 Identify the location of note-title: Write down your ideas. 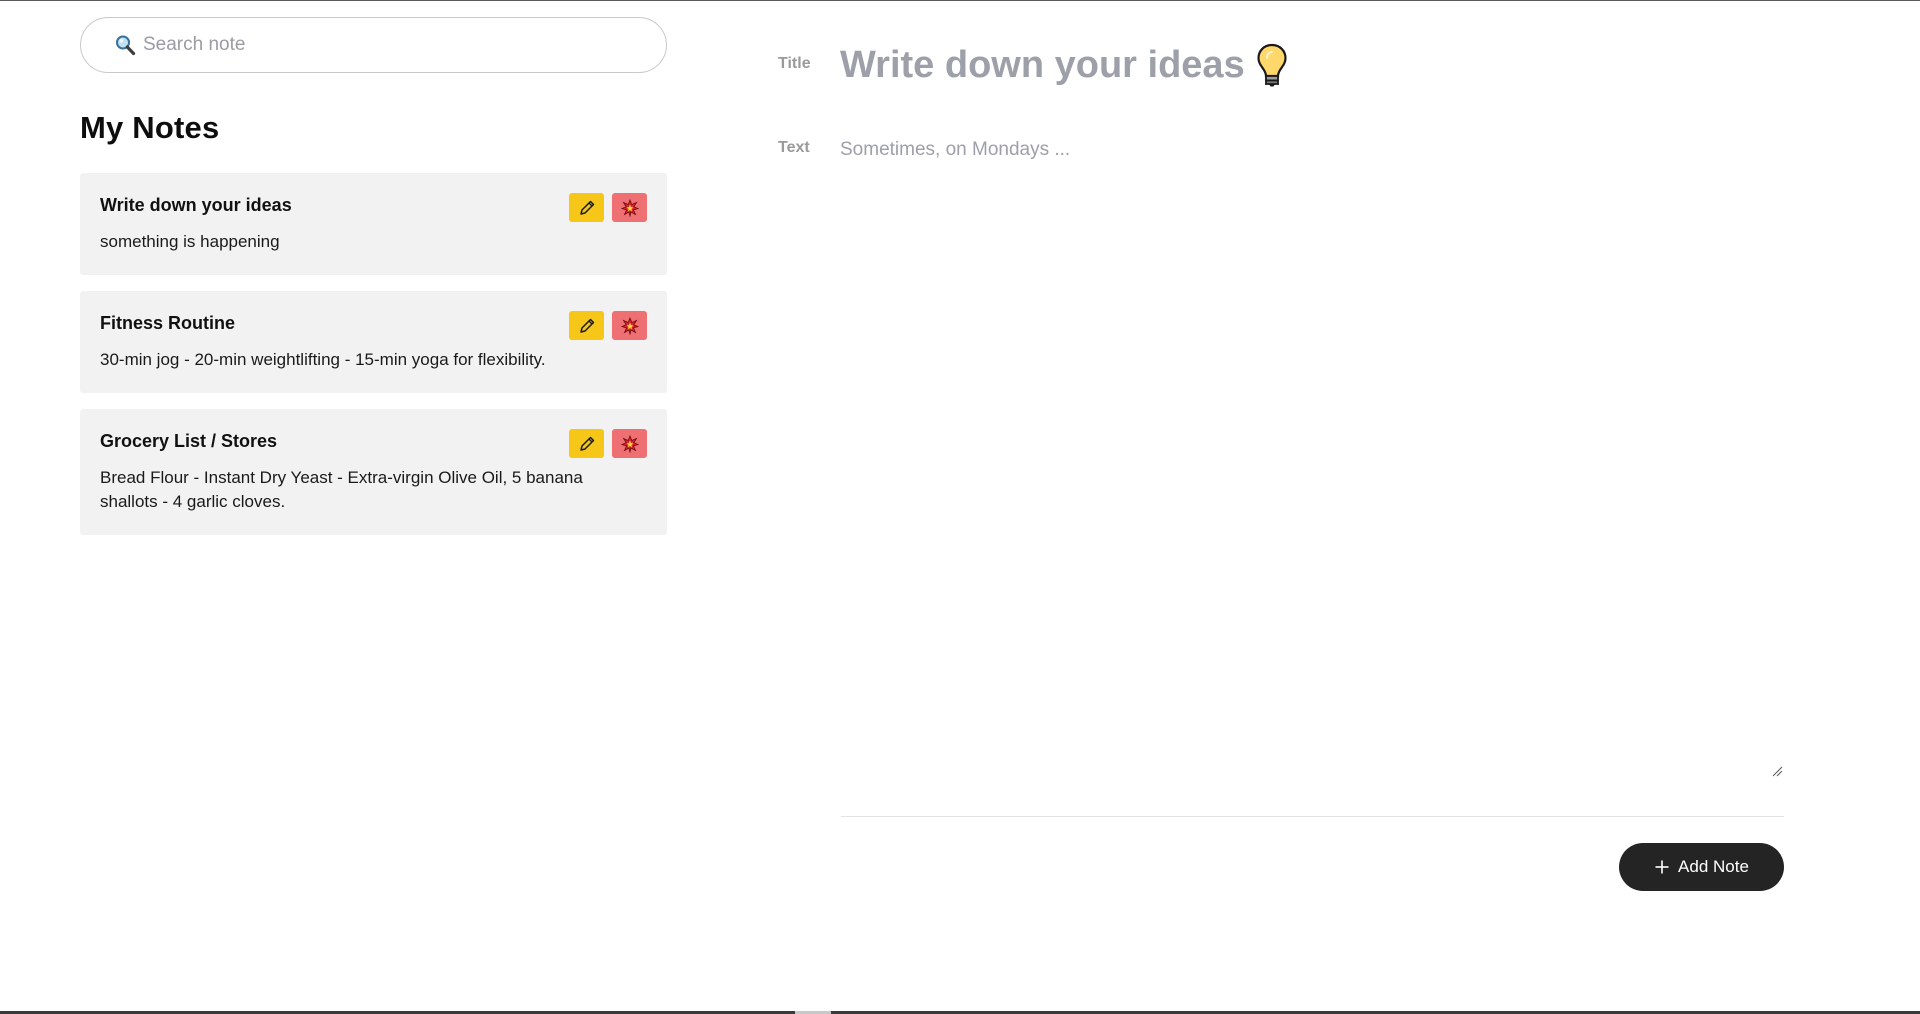
(196, 205).